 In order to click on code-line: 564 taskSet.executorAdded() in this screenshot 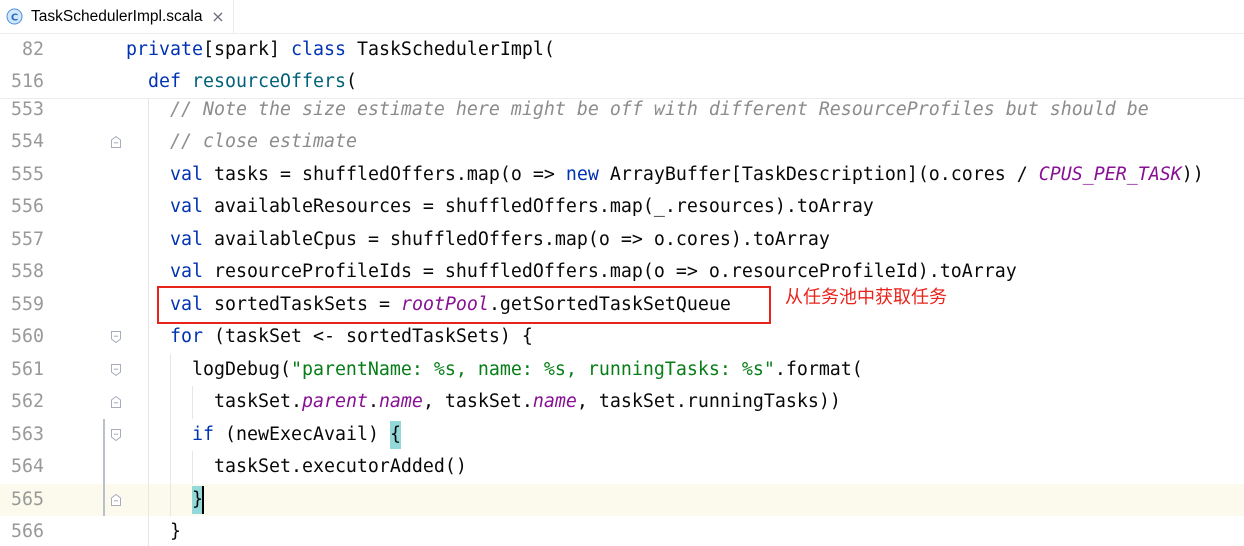, I will do `click(622, 467)`.